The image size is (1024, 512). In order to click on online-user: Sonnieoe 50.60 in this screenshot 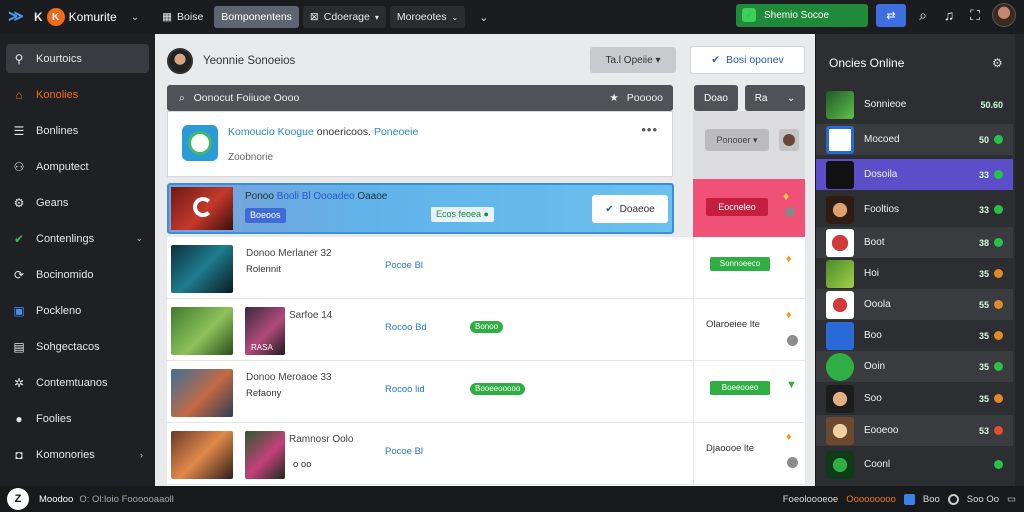, I will do `click(914, 104)`.